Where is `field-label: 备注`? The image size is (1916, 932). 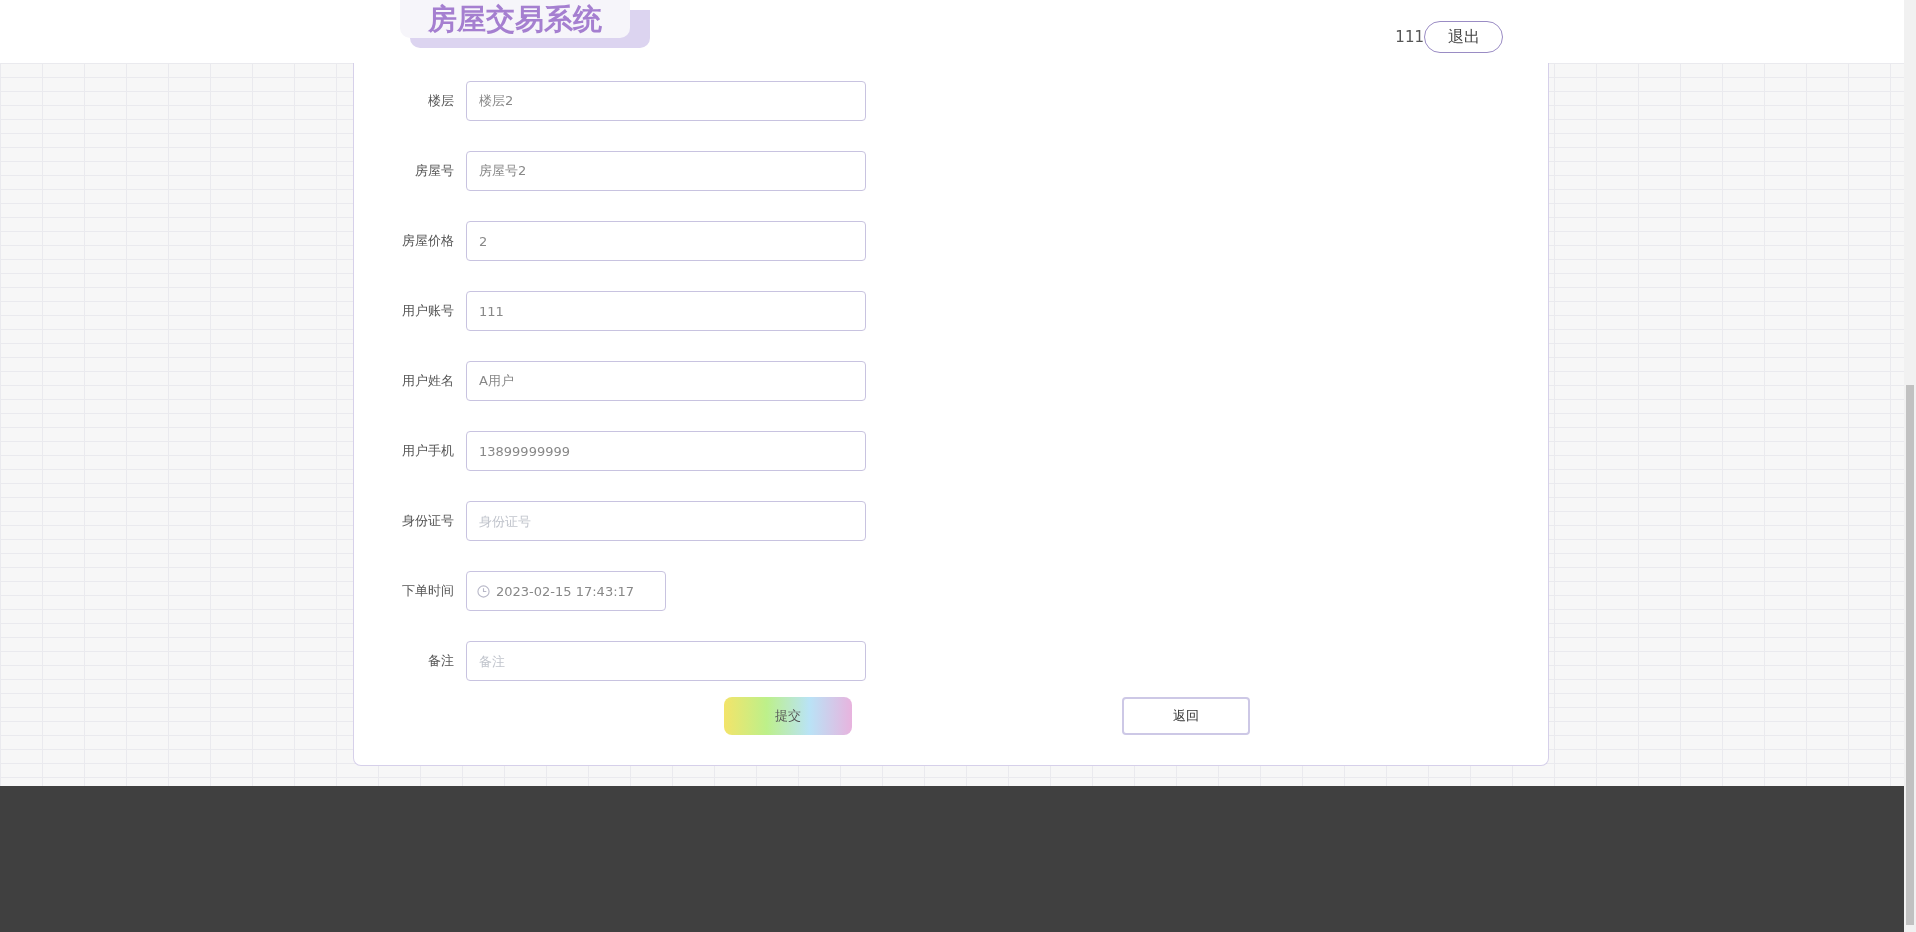 field-label: 备注 is located at coordinates (441, 661).